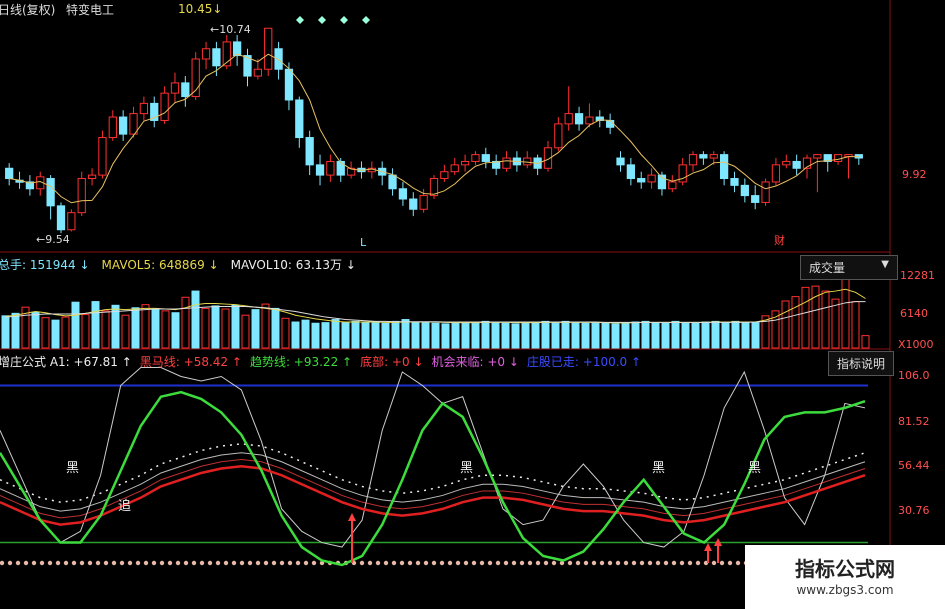 The width and height of the screenshot is (945, 609). Describe the element at coordinates (301, 362) in the screenshot. I see `indicator-legend-item-2: 趋势线: +93.22 ↑` at that location.